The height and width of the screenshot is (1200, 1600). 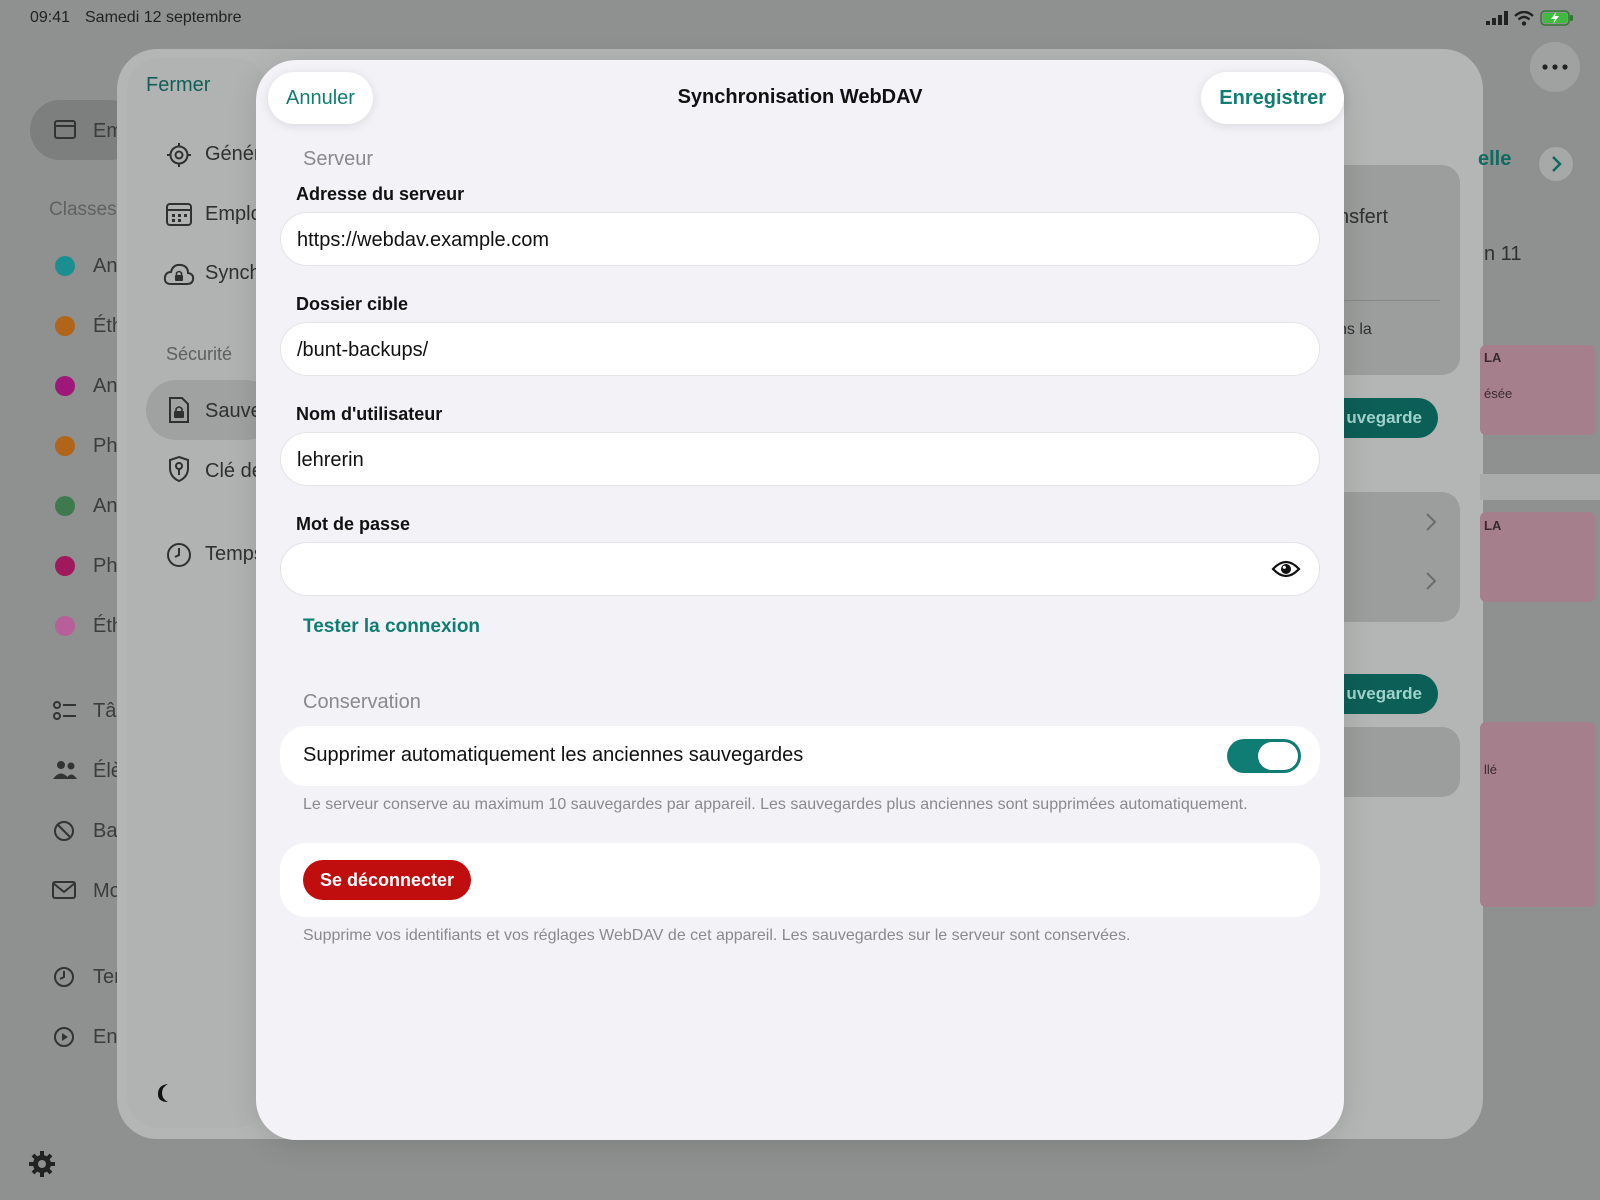 I want to click on toggle-knob, so click(x=1278, y=756).